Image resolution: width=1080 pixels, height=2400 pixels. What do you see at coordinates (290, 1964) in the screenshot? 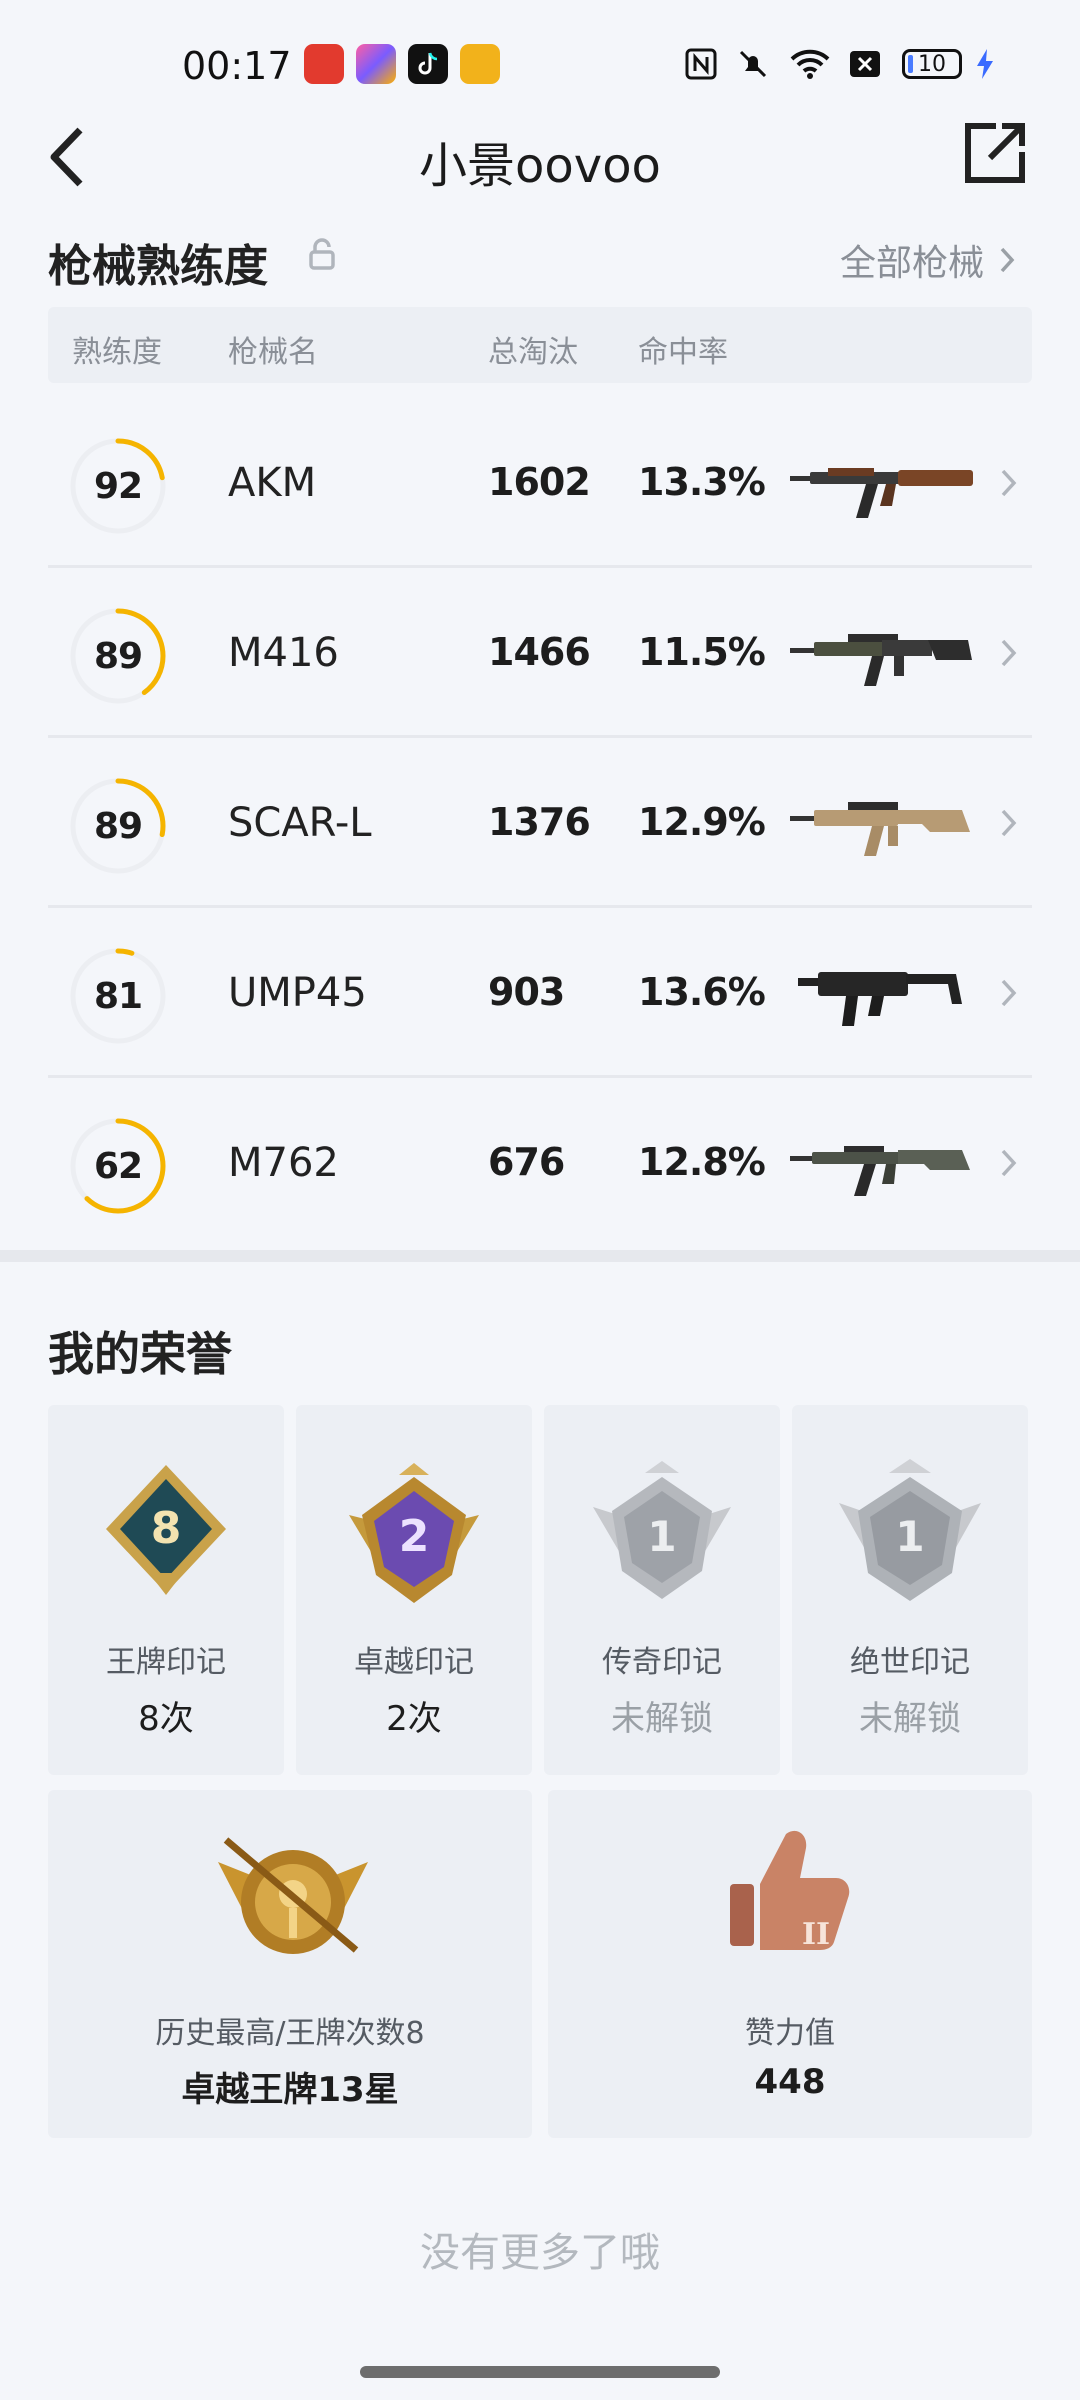
I see `history-highest-card: 历史最高/王牌次数8 卓越王牌13星` at bounding box center [290, 1964].